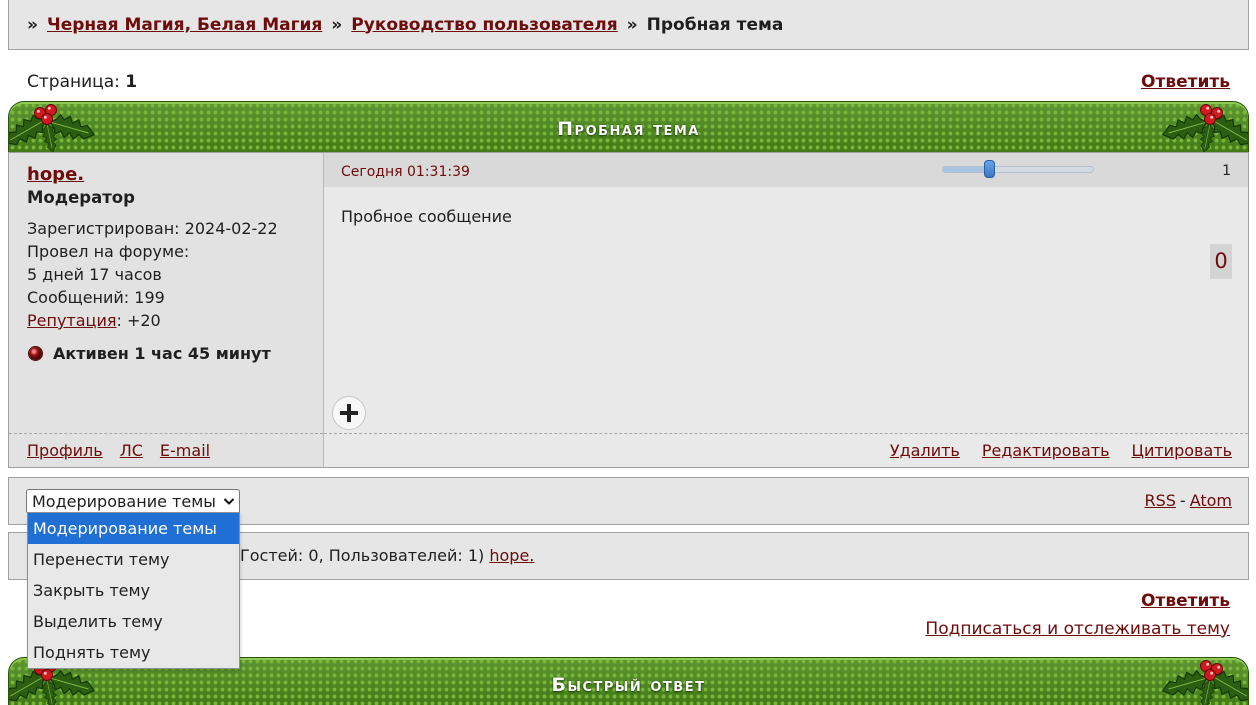 The height and width of the screenshot is (705, 1256). What do you see at coordinates (65, 450) in the screenshot?
I see `profile-link: Профиль` at bounding box center [65, 450].